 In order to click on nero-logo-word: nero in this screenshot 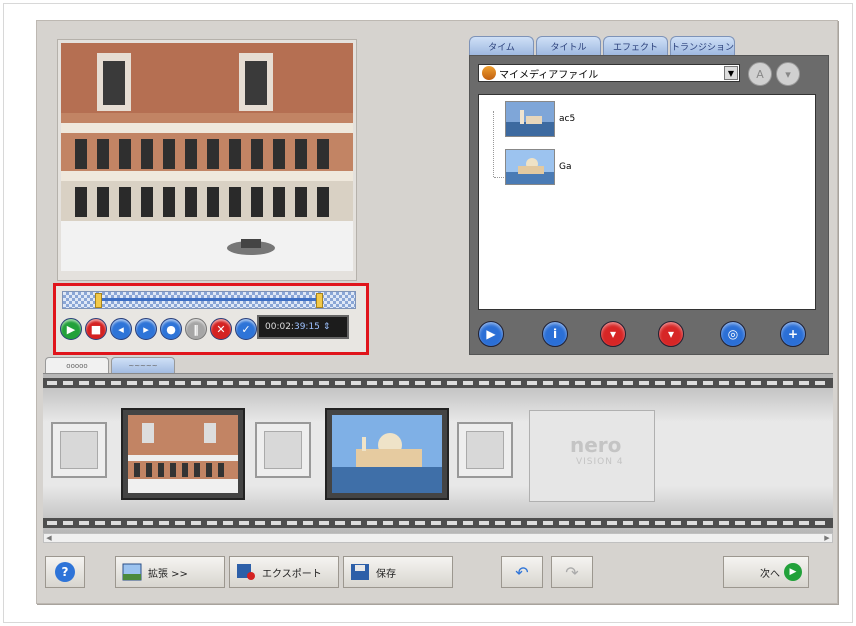, I will do `click(596, 445)`.